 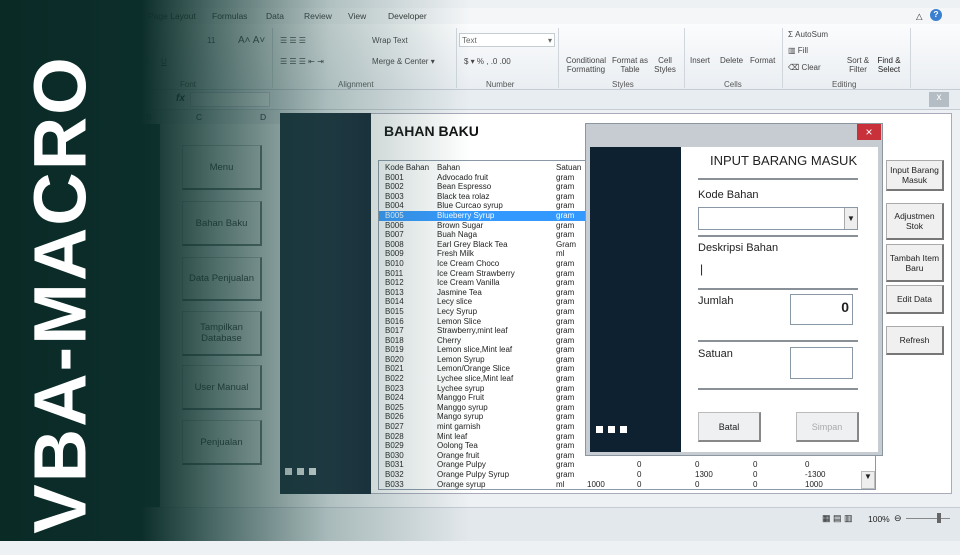 What do you see at coordinates (302, 61) in the screenshot?
I see `align-left-icon: ☰ ☰ ☰ ⇤ ⇥` at bounding box center [302, 61].